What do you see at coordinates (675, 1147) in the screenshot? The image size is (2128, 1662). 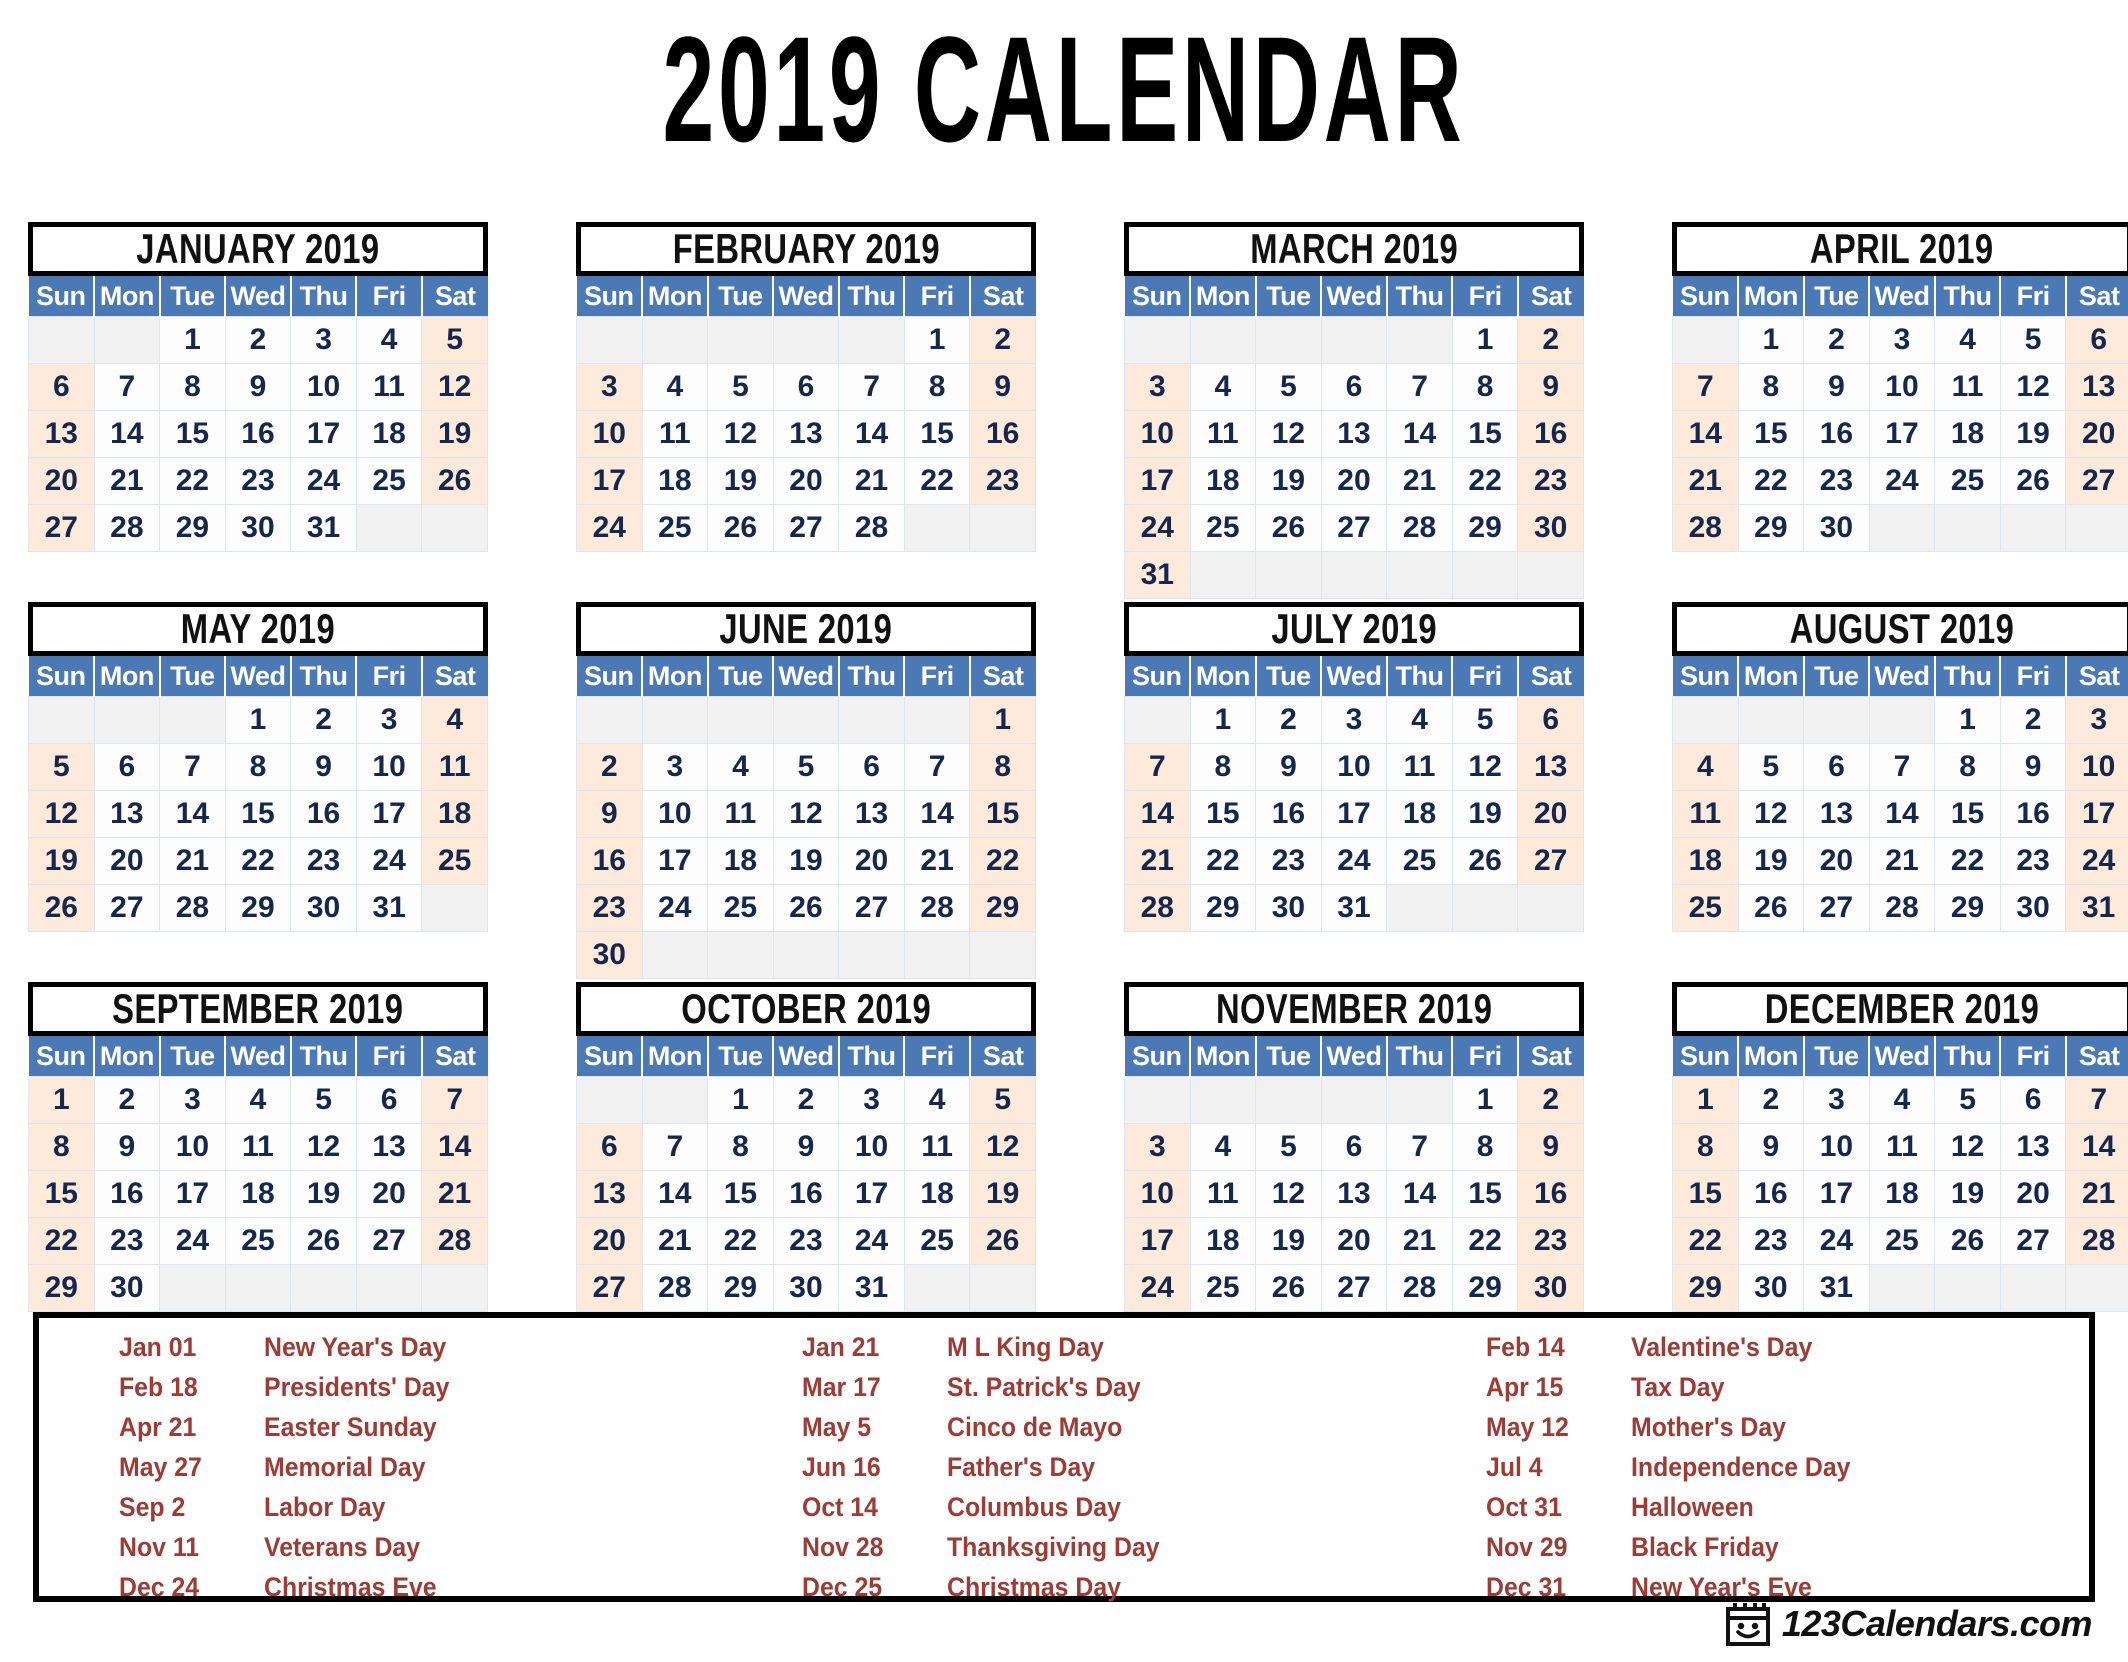 I see `day-cell: 7` at bounding box center [675, 1147].